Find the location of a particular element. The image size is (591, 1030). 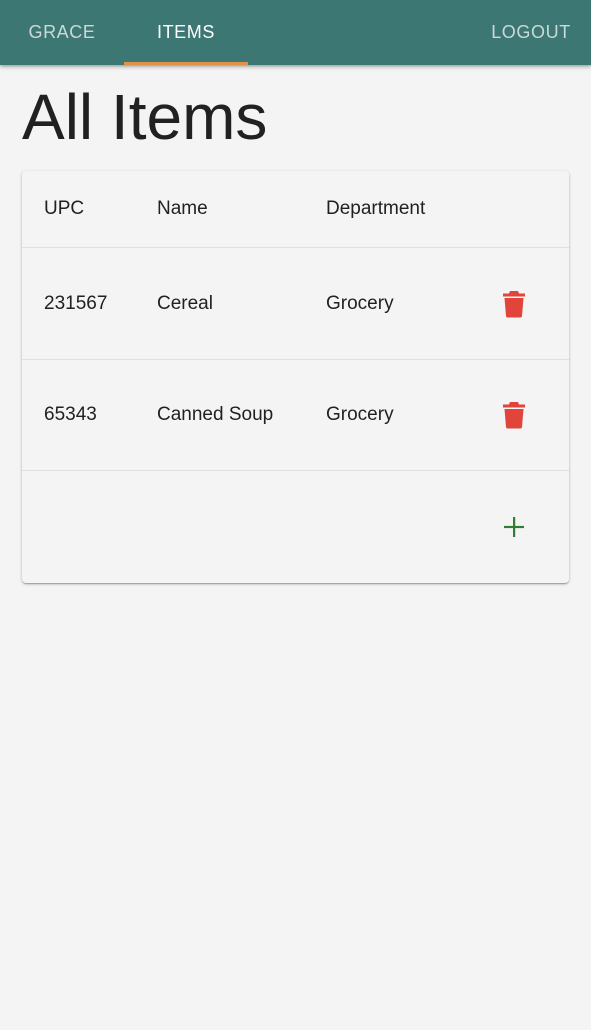

plus-icon is located at coordinates (514, 527).